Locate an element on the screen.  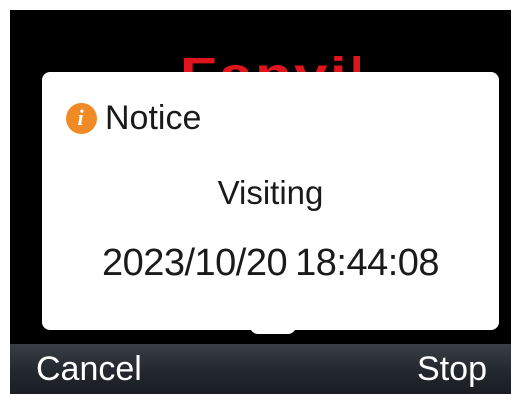
dialog-title: Notice is located at coordinates (153, 118).